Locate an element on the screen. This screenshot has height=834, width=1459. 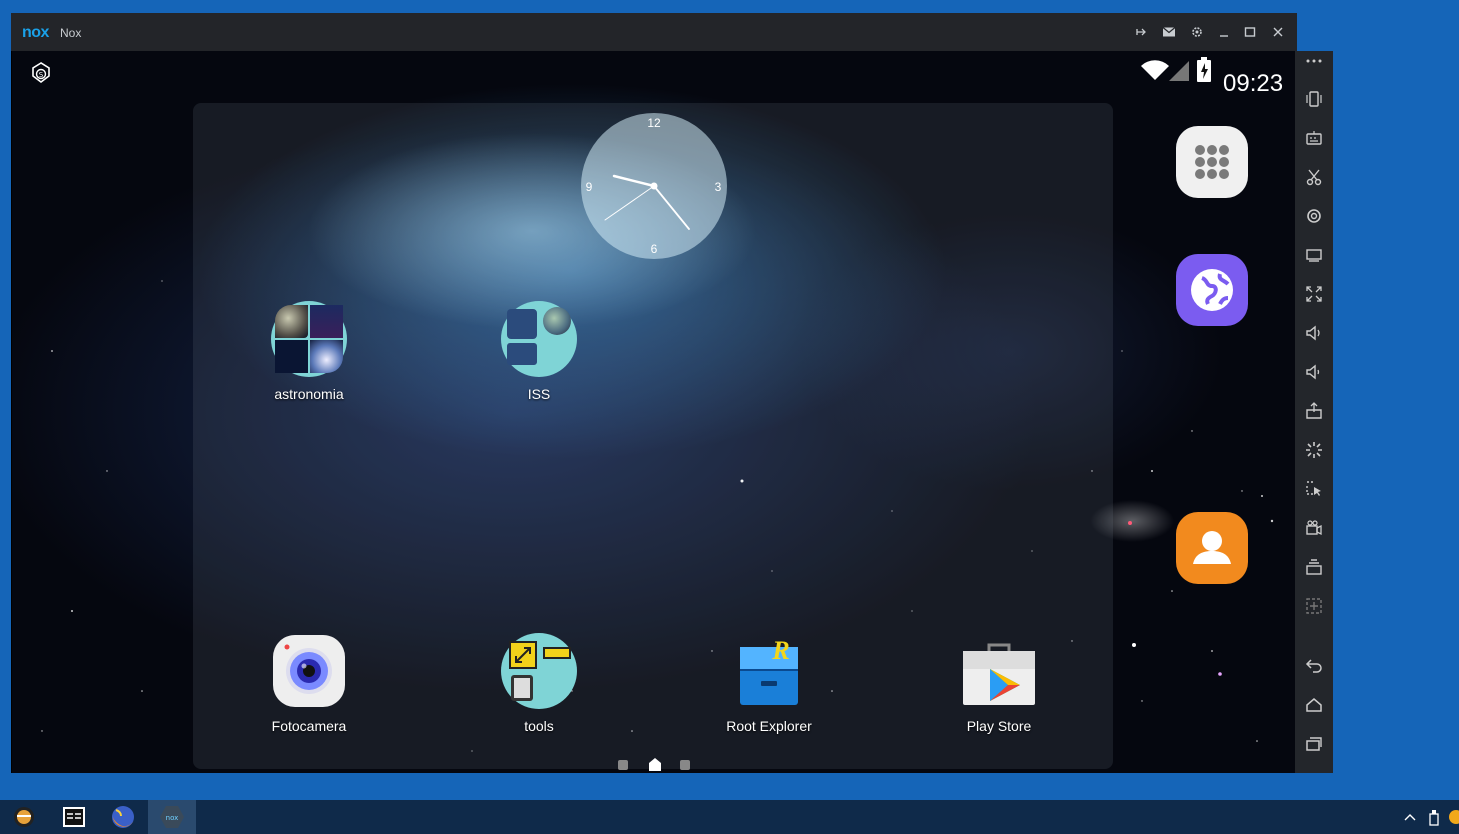
svg-text: nox is located at coordinates (172, 818).